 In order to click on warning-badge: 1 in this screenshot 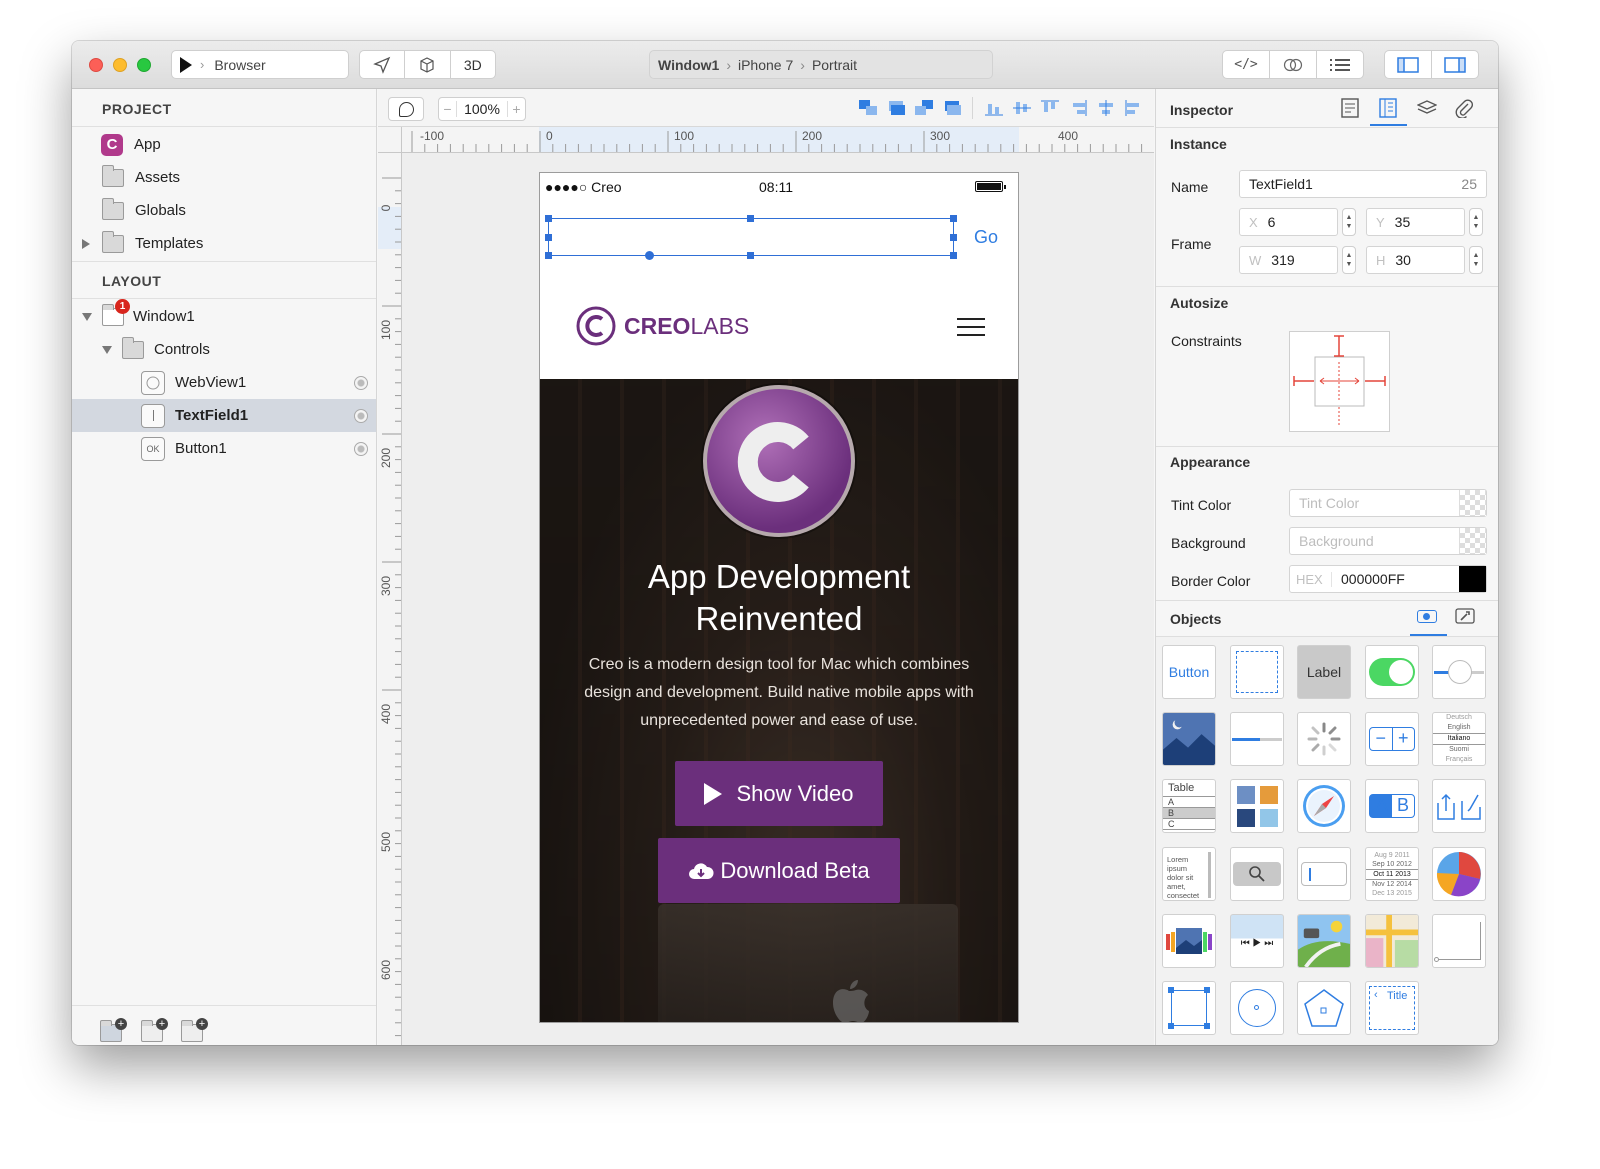, I will do `click(122, 306)`.